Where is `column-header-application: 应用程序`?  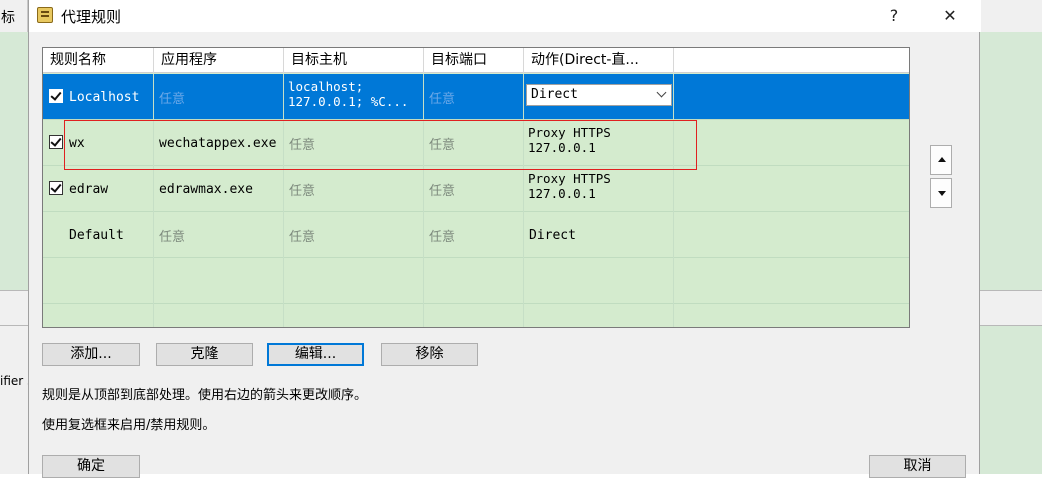 column-header-application: 应用程序 is located at coordinates (219, 60).